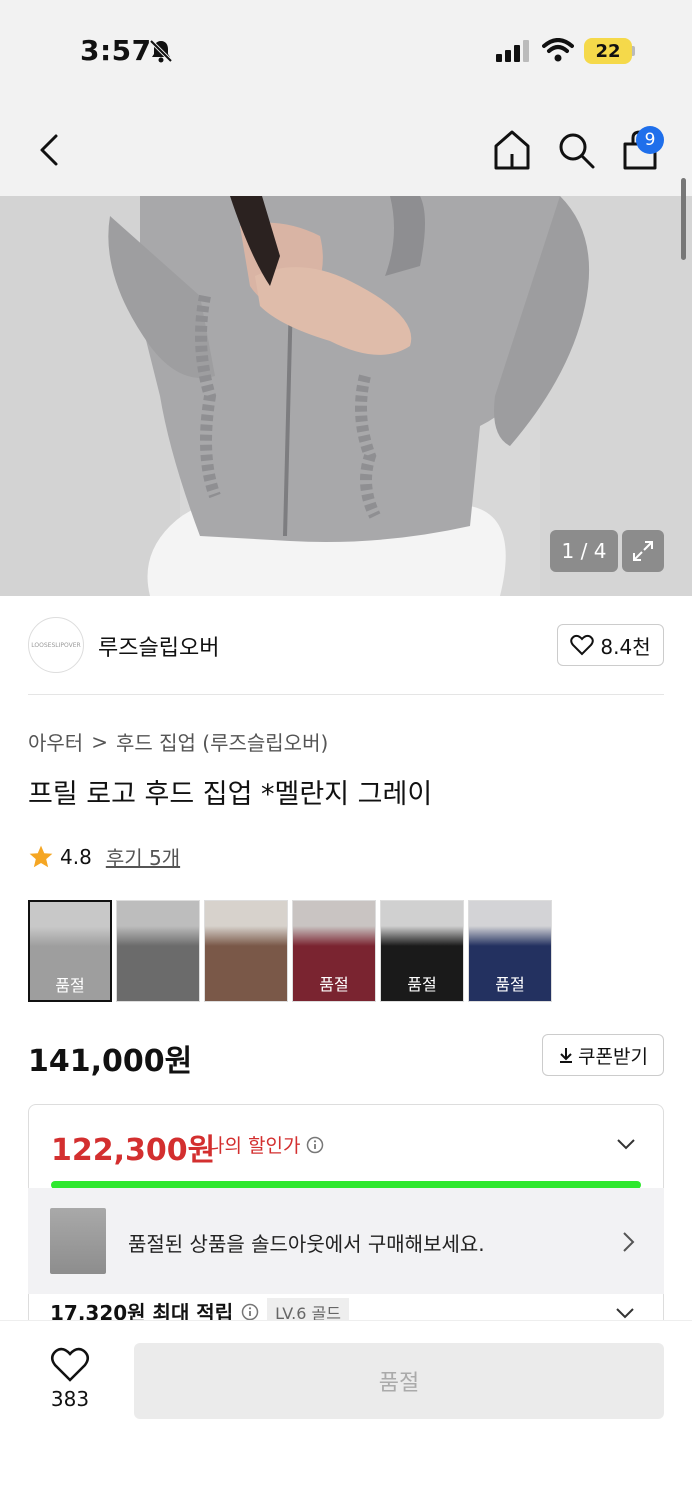 The height and width of the screenshot is (1500, 692). I want to click on review-count-link: 후기 5개, so click(143, 856).